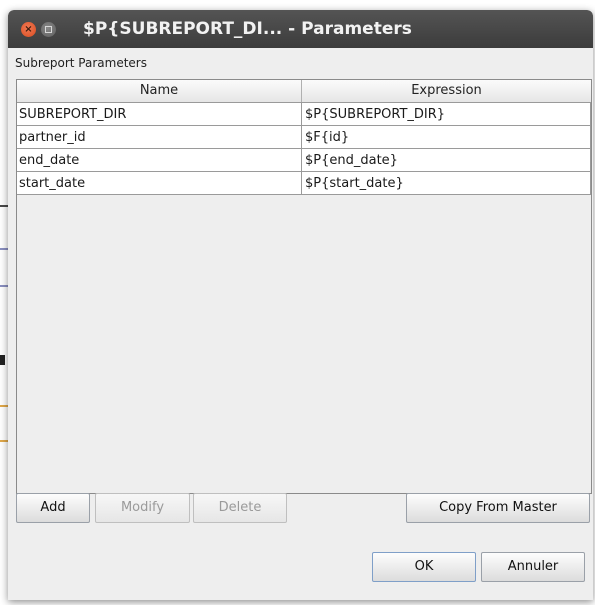 Image resolution: width=595 pixels, height=605 pixels. I want to click on minimize-icon, so click(48, 29).